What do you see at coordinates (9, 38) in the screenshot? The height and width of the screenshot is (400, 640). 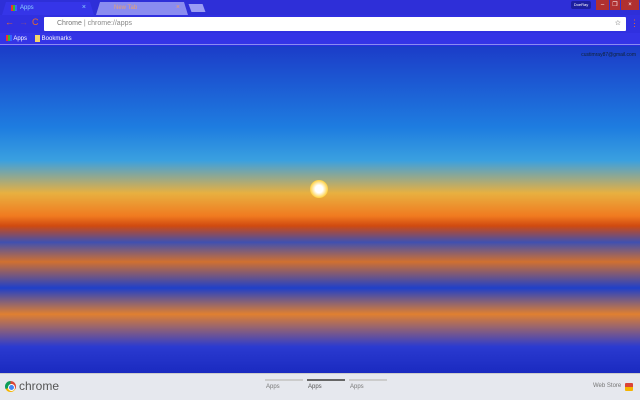 I see `apps-grid-icon` at bounding box center [9, 38].